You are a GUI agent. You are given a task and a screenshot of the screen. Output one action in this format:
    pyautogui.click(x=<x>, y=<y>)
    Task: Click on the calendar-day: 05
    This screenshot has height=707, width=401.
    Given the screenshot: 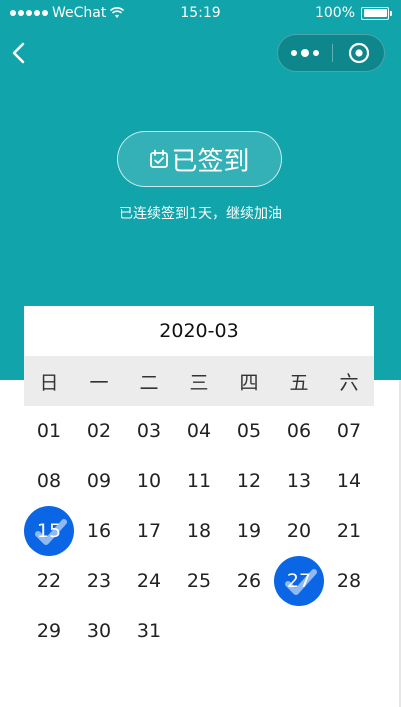 What is the action you would take?
    pyautogui.click(x=249, y=431)
    